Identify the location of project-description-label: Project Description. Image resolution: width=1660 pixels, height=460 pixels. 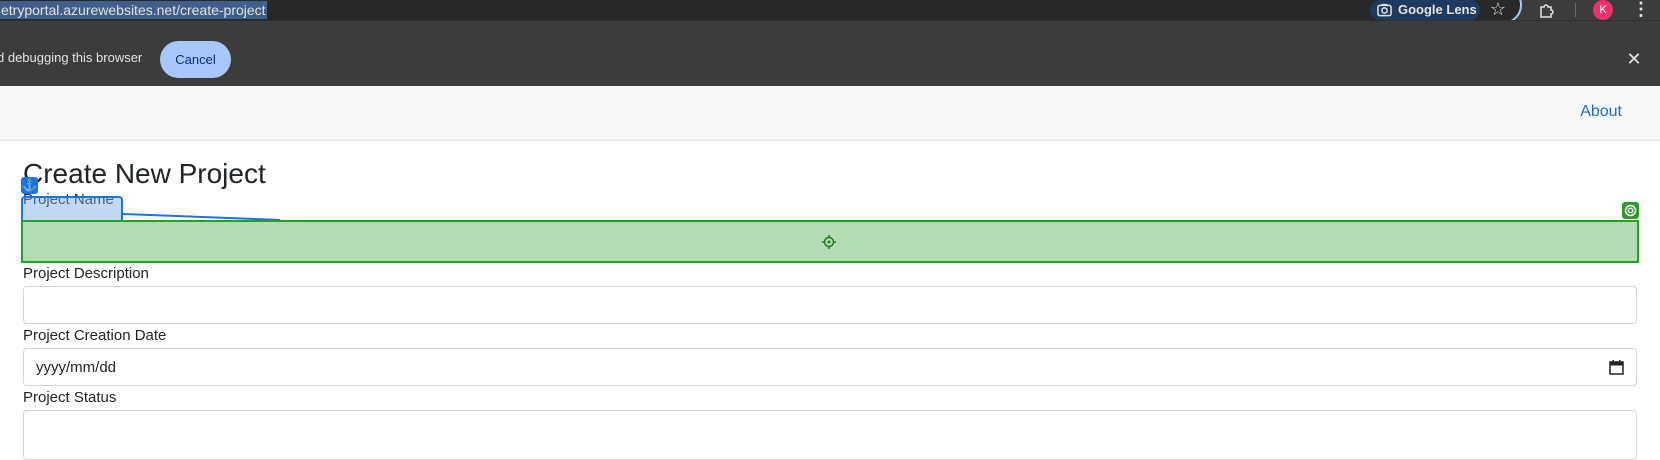
(86, 273).